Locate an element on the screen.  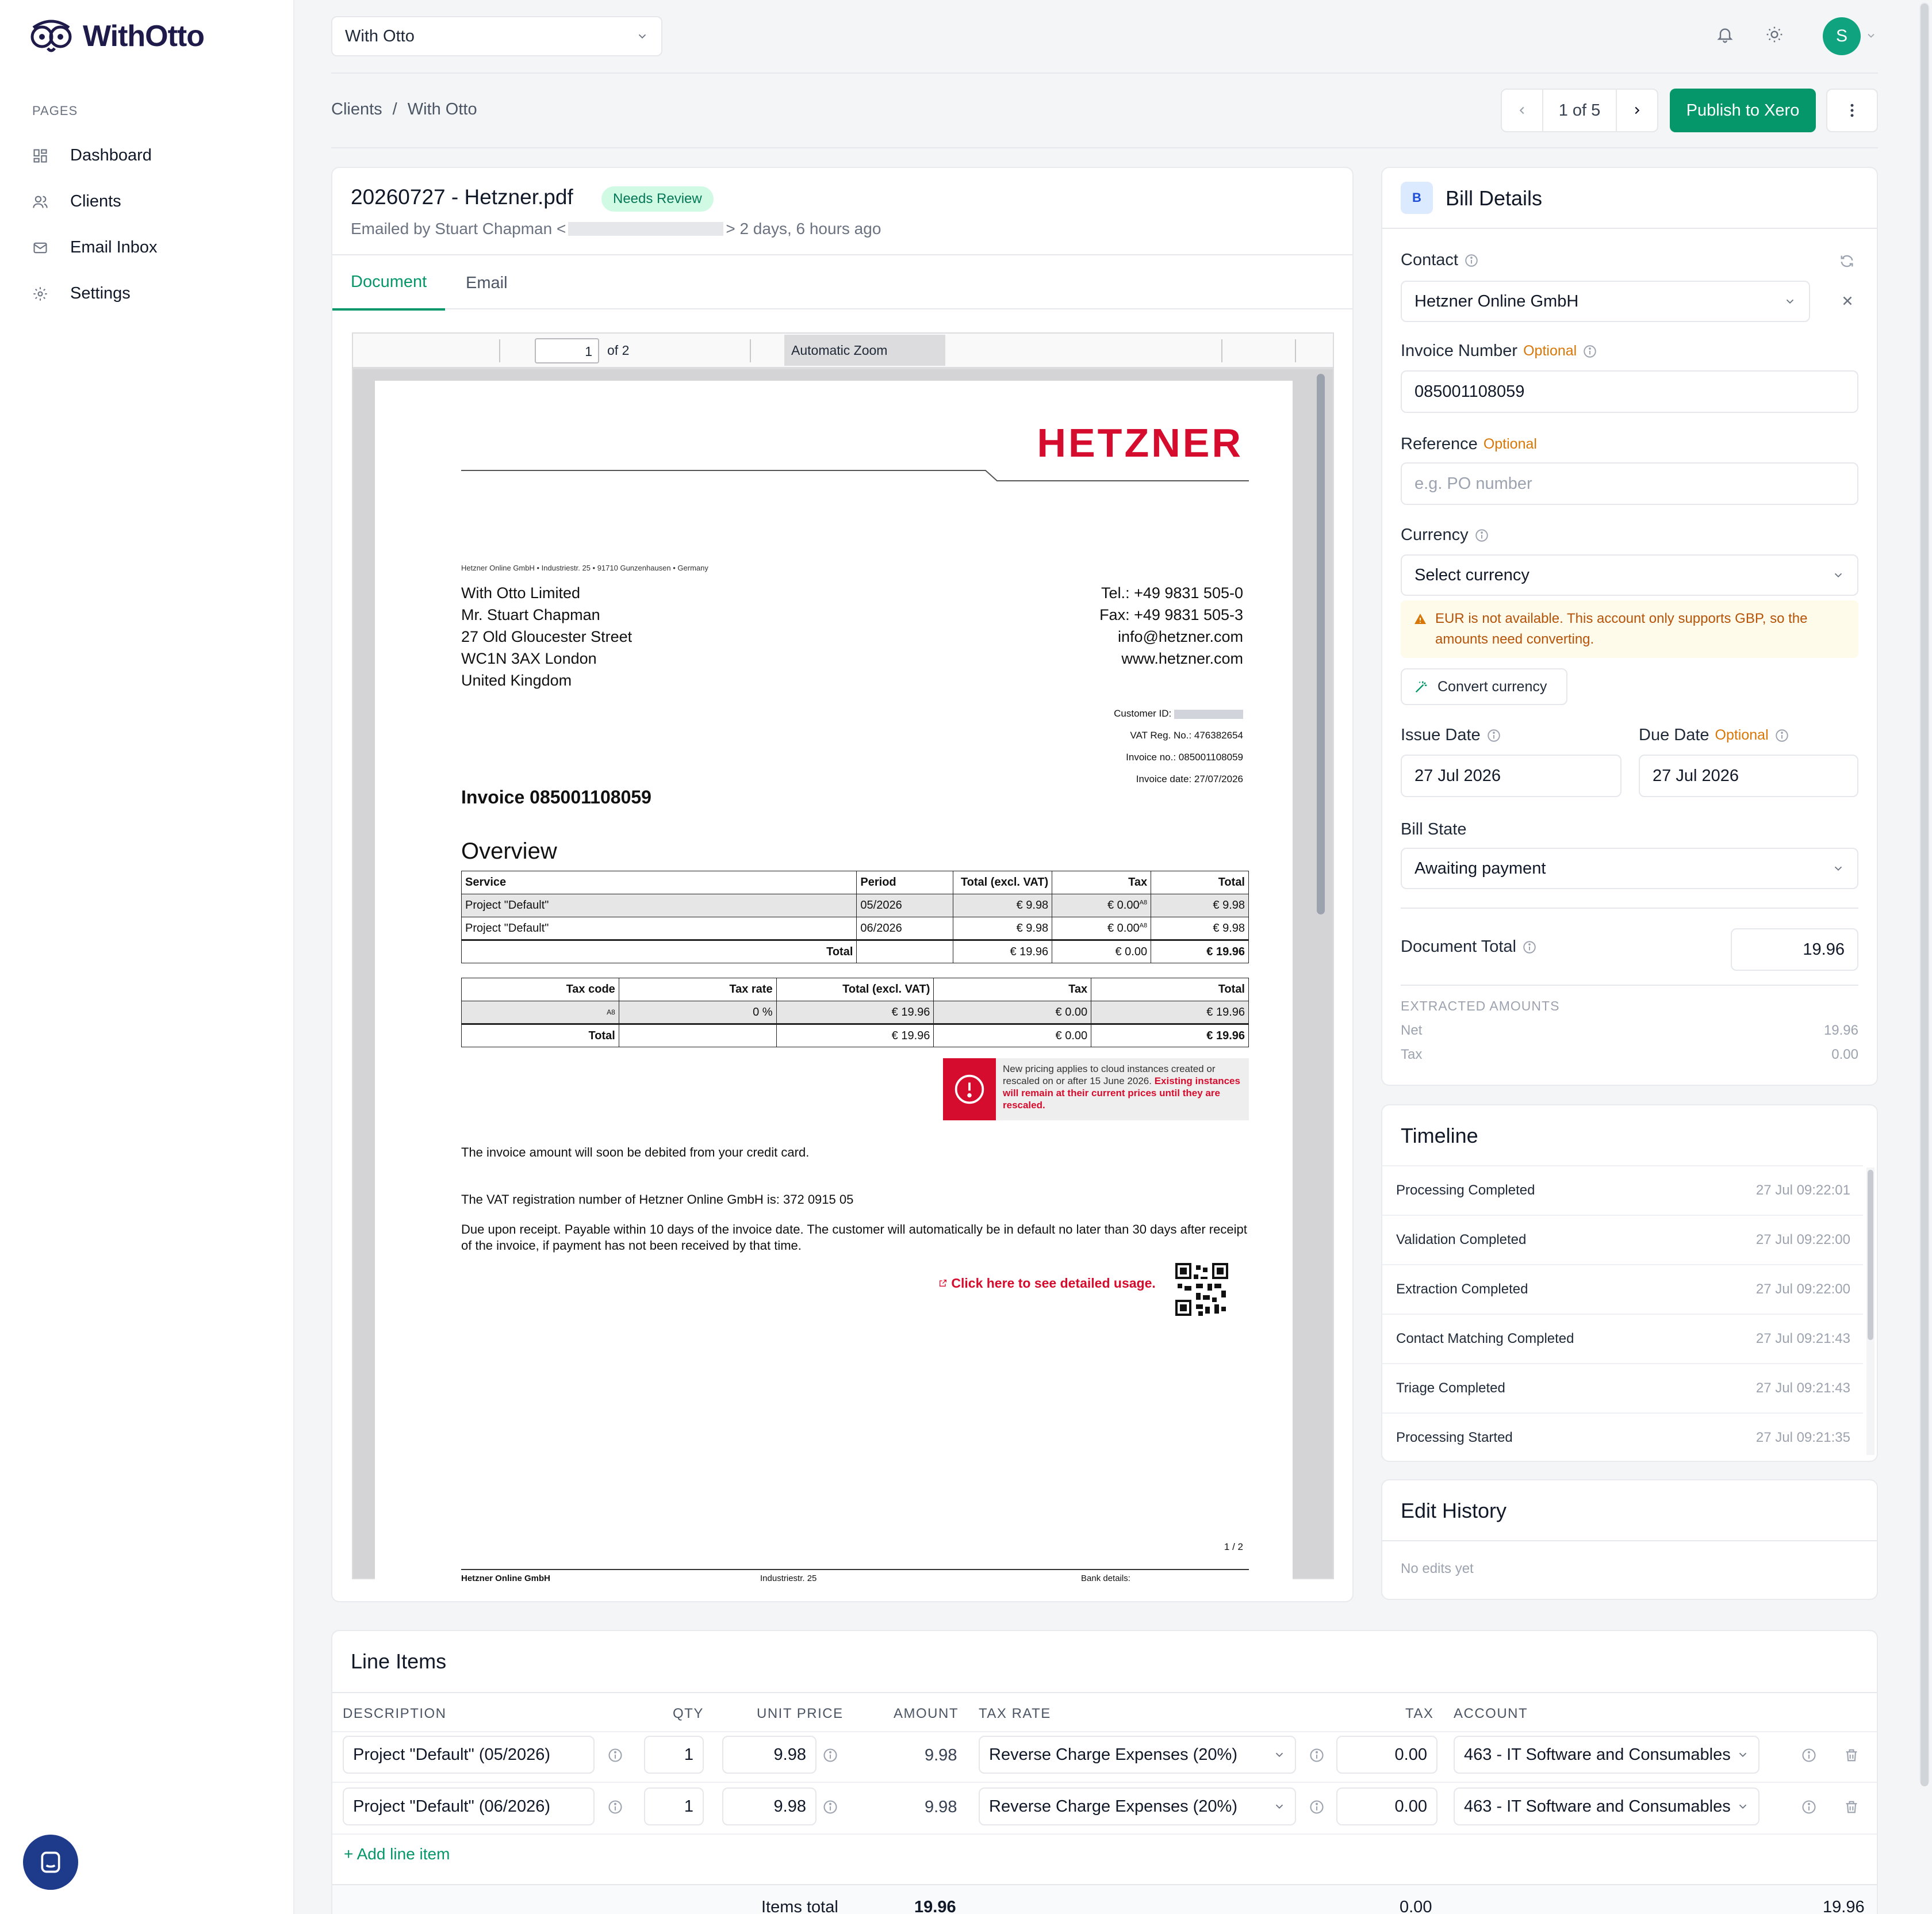
contact-label: Contact is located at coordinates (1440, 260).